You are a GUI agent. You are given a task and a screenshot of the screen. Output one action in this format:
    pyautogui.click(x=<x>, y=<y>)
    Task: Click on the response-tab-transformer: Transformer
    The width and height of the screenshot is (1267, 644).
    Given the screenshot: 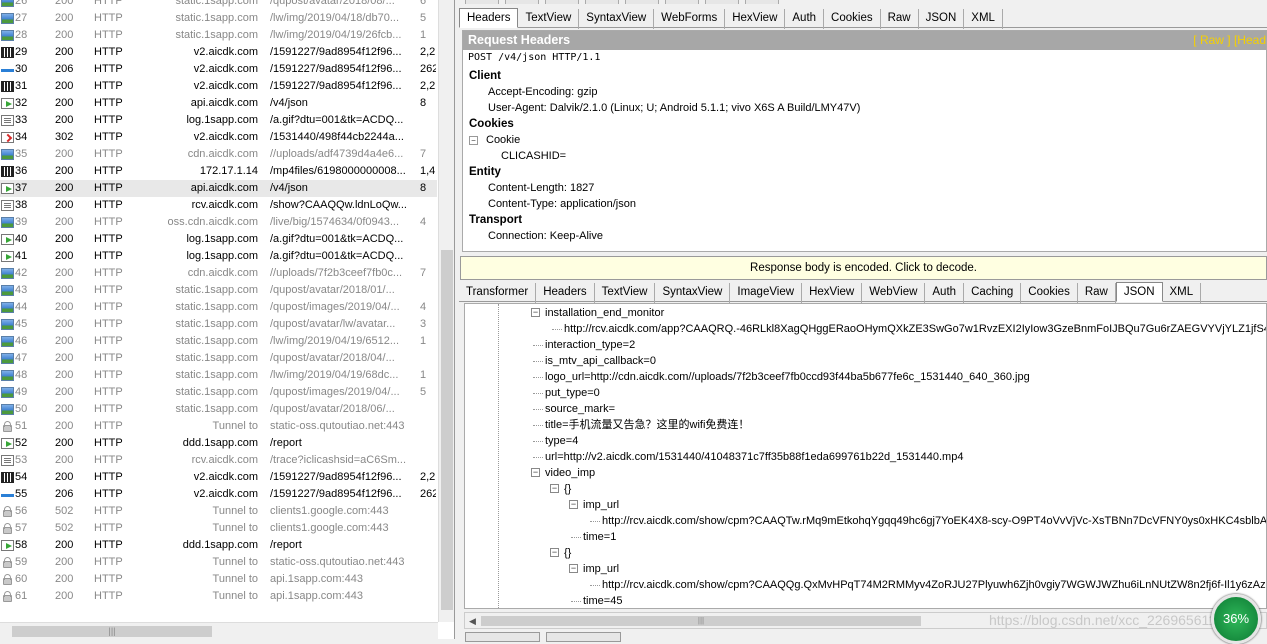 What is the action you would take?
    pyautogui.click(x=498, y=293)
    